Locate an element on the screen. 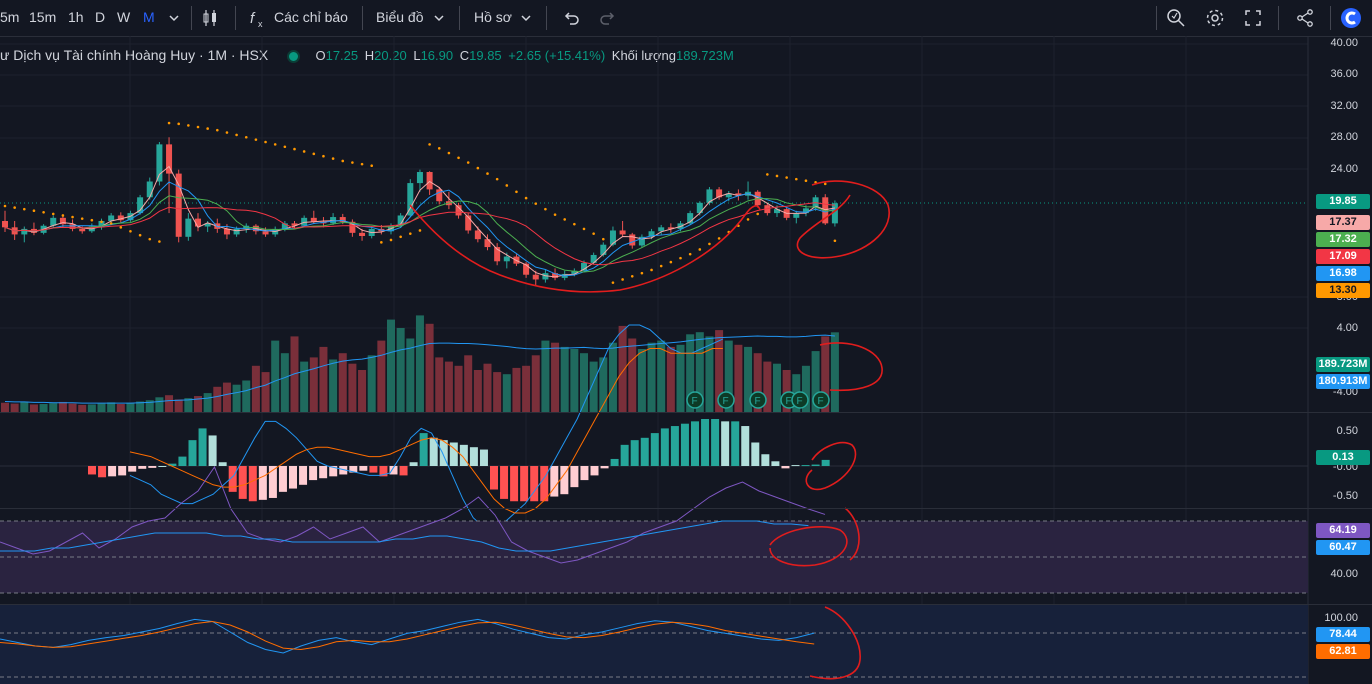 The width and height of the screenshot is (1372, 684). change-value: +2.65 (+15.41%) is located at coordinates (557, 55).